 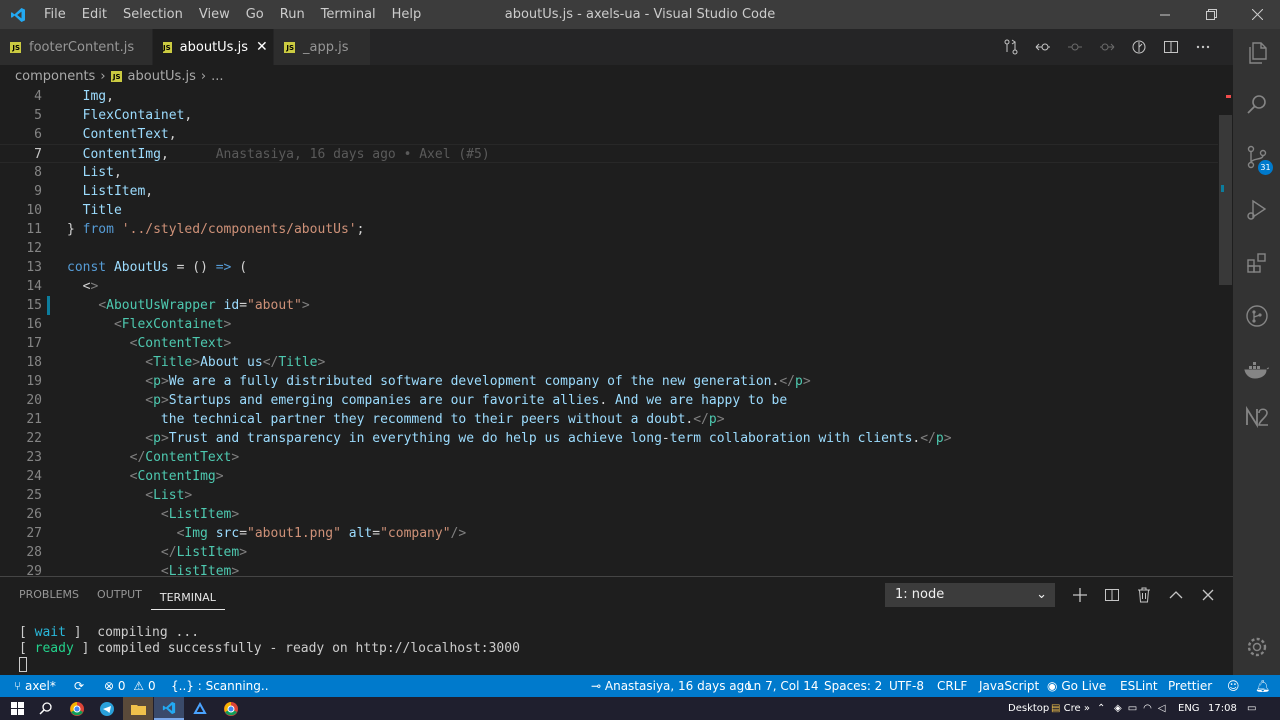 What do you see at coordinates (1028, 708) in the screenshot?
I see `desktop-toolbar-label: Desktop` at bounding box center [1028, 708].